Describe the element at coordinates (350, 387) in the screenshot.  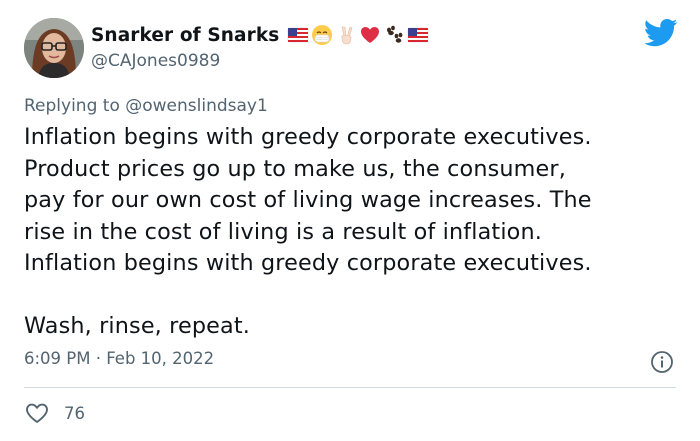
I see `divider` at that location.